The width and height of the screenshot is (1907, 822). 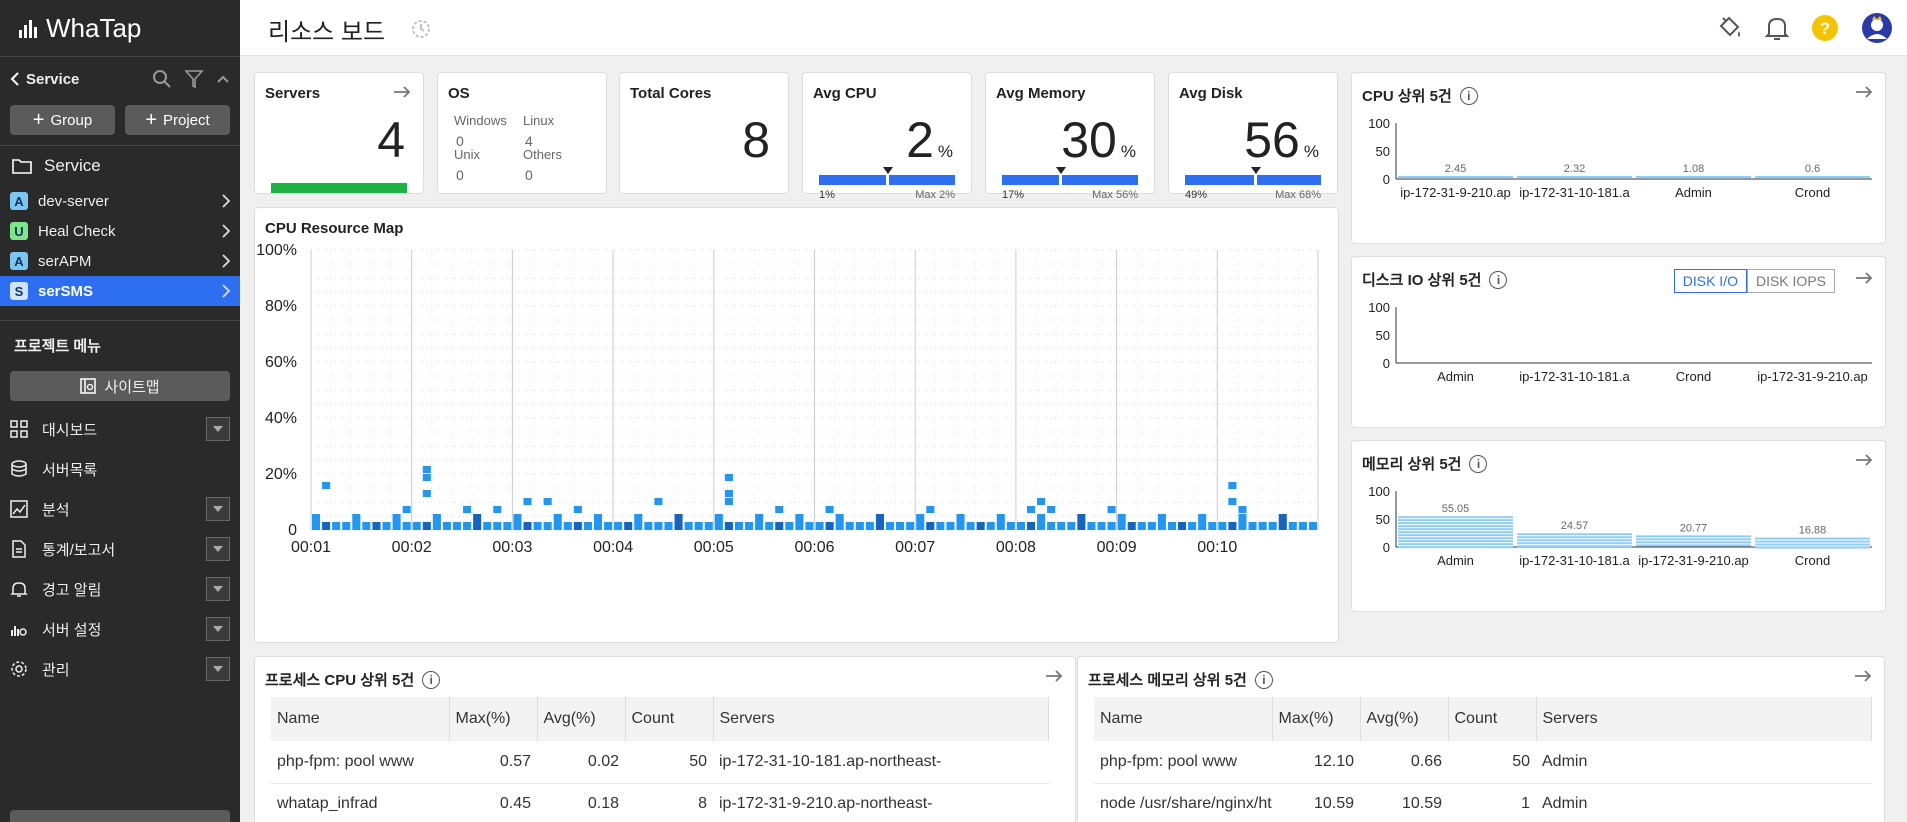 I want to click on info-icon: i, so click(x=431, y=679).